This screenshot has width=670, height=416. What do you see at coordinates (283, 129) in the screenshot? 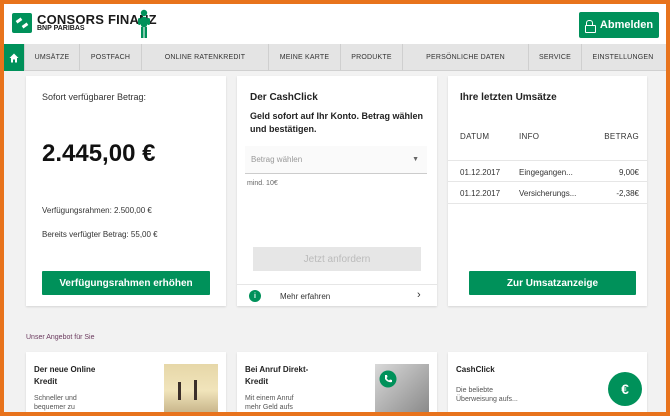
I see `cashclick-desc-line2: und bestätigen.` at bounding box center [283, 129].